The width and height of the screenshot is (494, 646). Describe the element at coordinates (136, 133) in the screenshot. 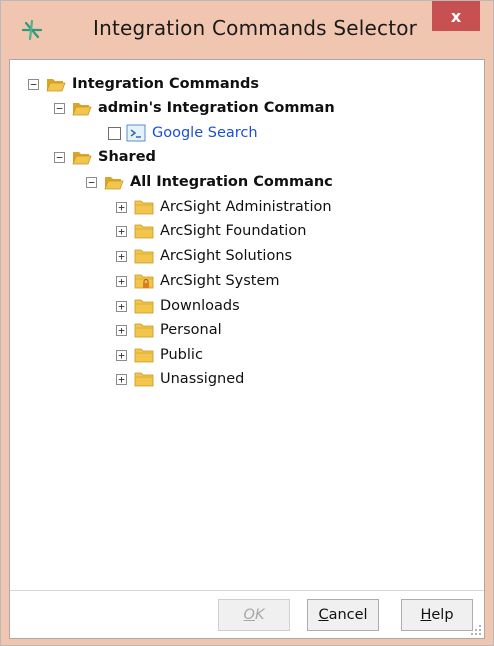

I see `command-prompt-icon` at that location.